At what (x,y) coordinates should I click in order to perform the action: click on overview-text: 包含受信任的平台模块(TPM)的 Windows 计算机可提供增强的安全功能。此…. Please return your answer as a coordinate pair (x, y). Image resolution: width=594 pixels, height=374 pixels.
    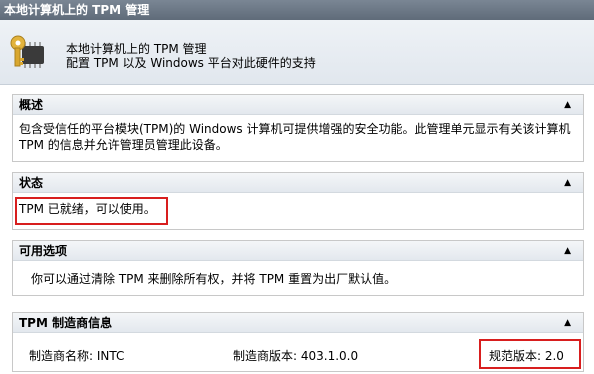
    Looking at the image, I should click on (295, 137).